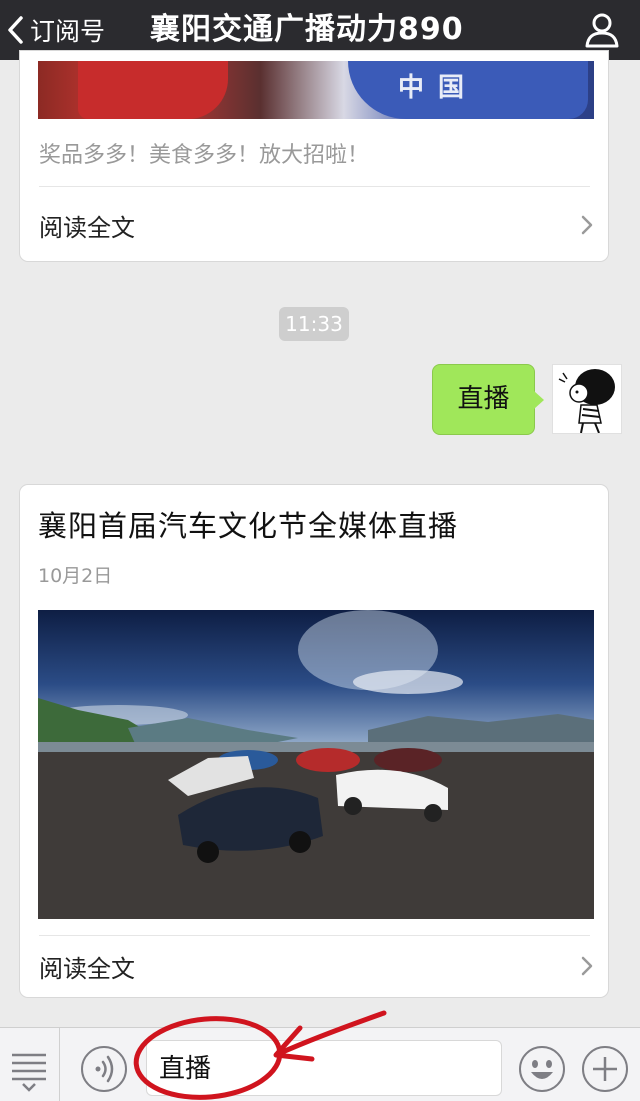 Image resolution: width=640 pixels, height=1101 pixels. Describe the element at coordinates (68, 31) in the screenshot. I see `back-label: 订阅号` at that location.